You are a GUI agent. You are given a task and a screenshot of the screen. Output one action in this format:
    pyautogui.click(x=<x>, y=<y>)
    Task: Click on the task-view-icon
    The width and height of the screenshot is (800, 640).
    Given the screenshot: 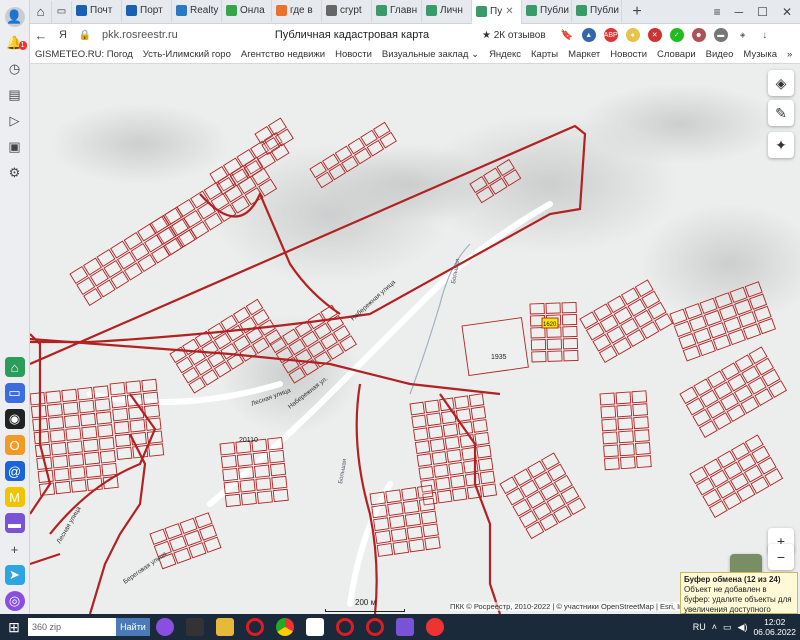 What is the action you would take?
    pyautogui.click(x=165, y=627)
    